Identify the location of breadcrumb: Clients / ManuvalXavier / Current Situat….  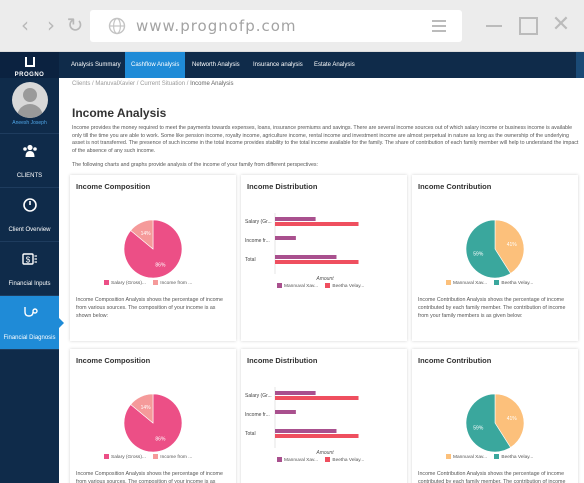
(152, 84).